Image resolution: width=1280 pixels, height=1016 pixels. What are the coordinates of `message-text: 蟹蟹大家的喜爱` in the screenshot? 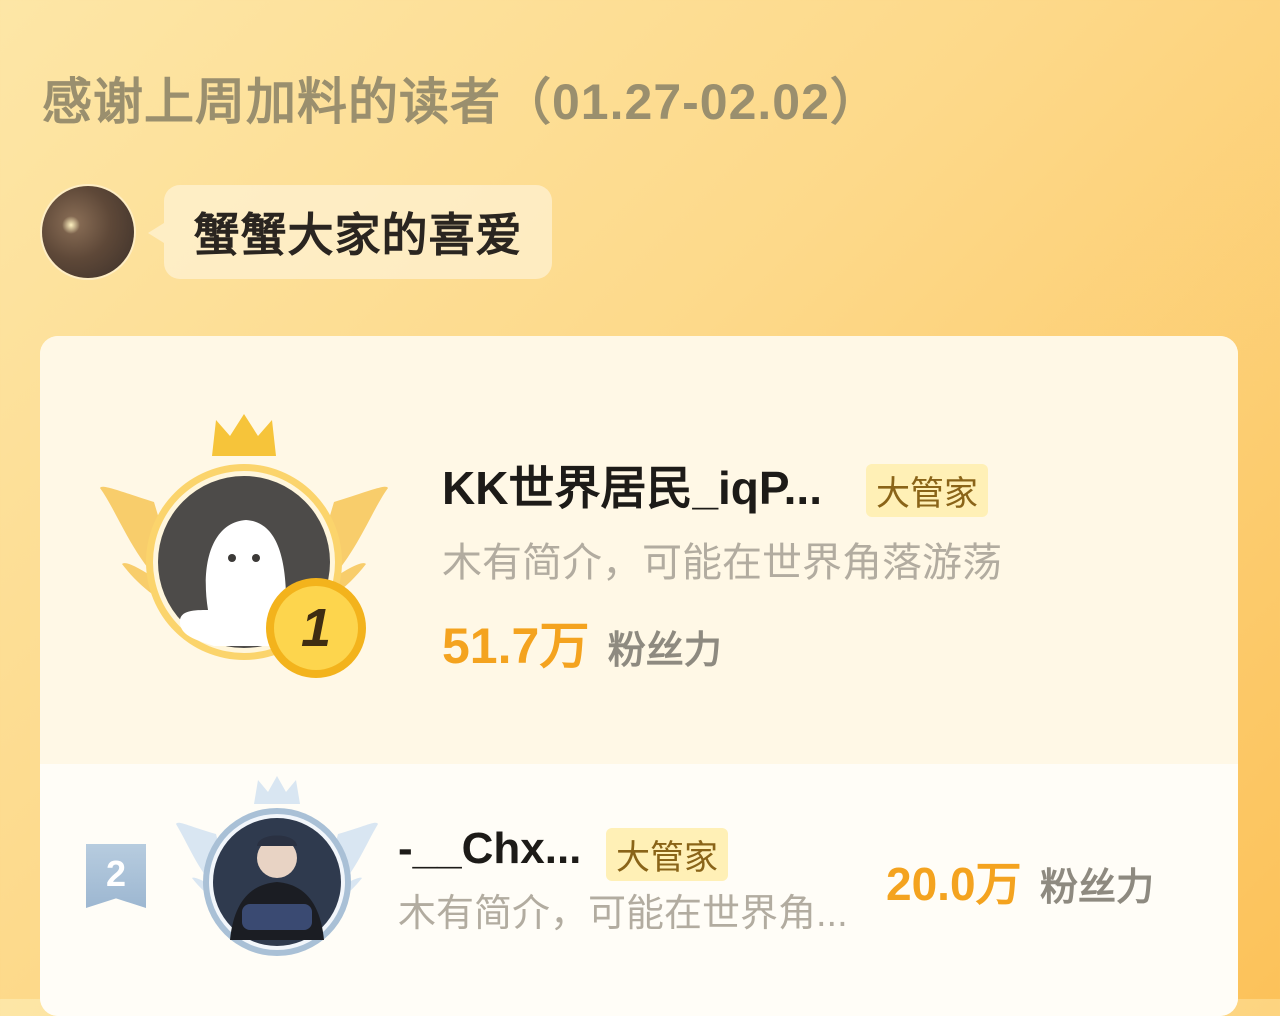 It's located at (358, 235).